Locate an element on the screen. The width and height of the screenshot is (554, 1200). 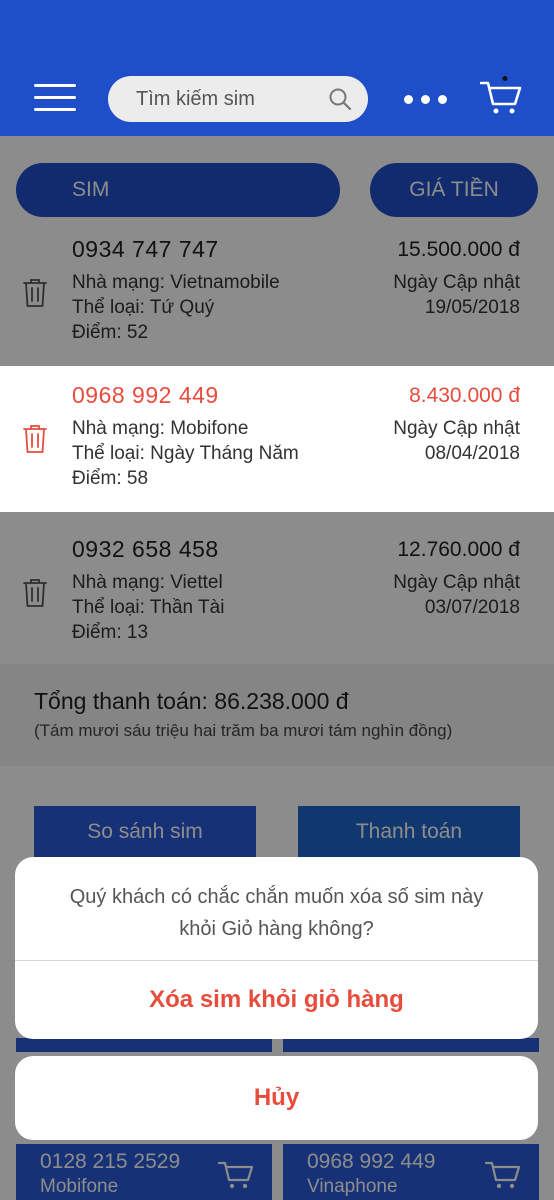
trash-icon is located at coordinates (35, 439).